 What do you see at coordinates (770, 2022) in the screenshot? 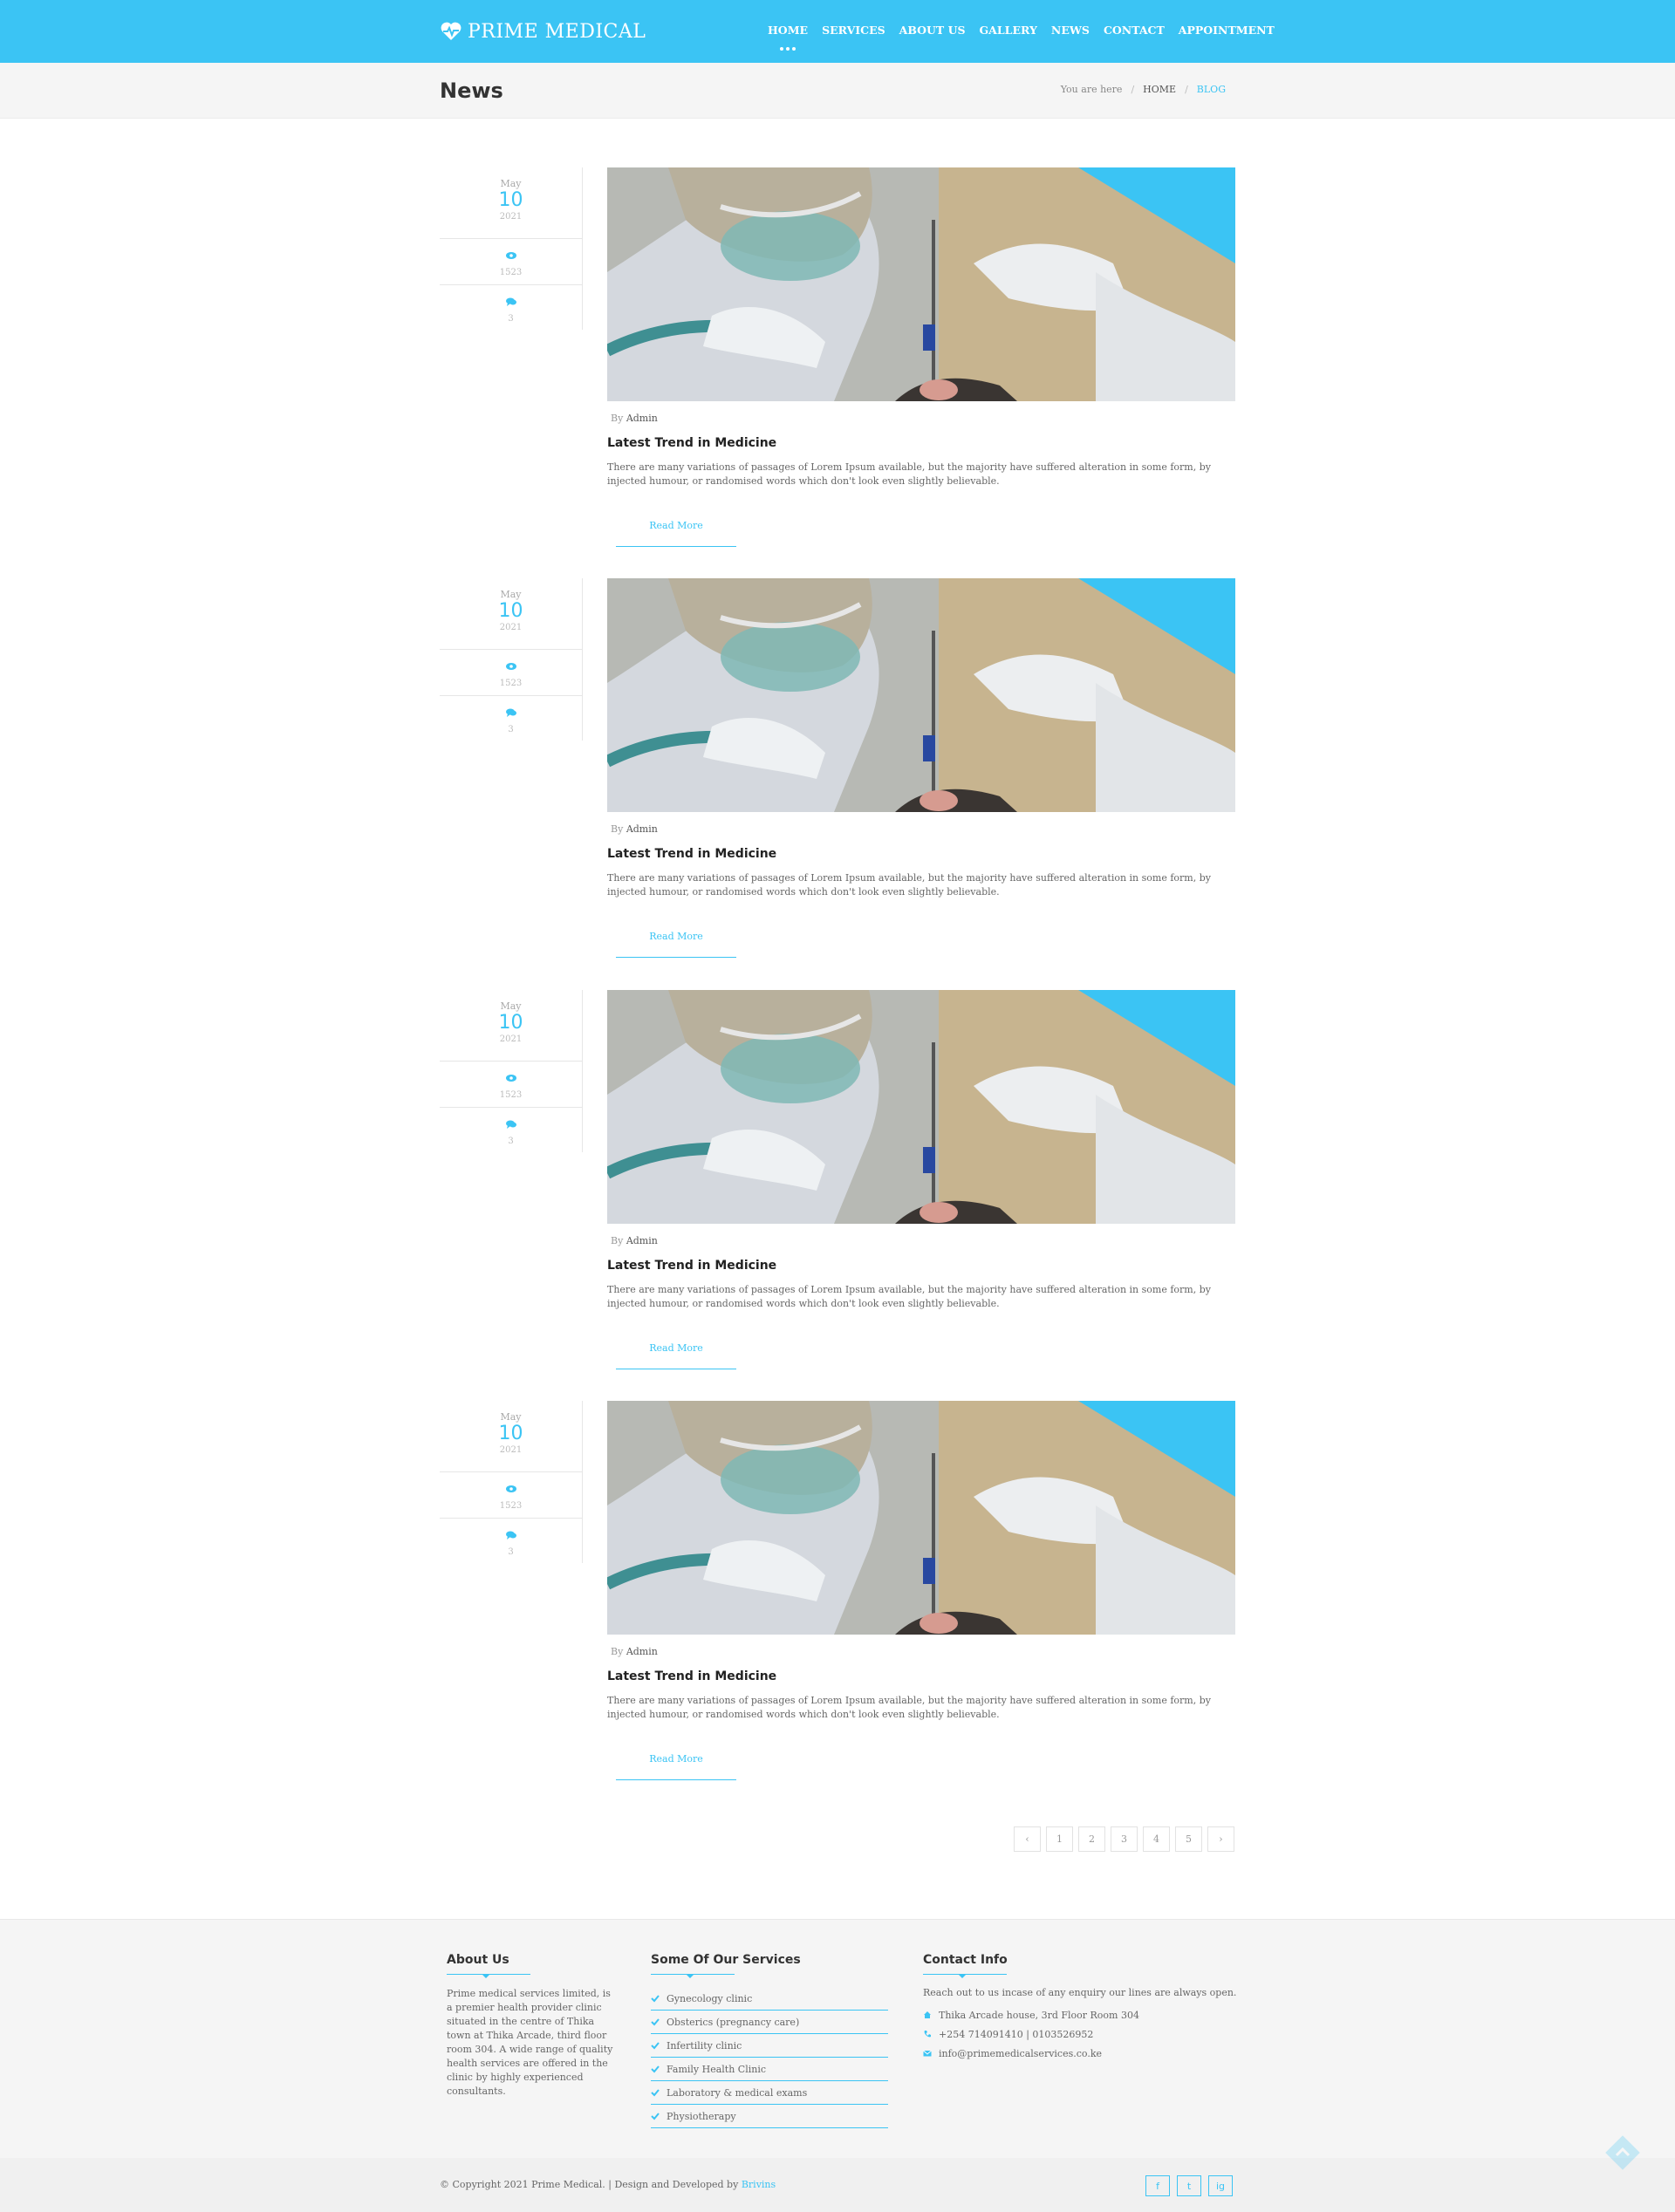
I see `service-item: Obsterics (pregnancy care)` at bounding box center [770, 2022].